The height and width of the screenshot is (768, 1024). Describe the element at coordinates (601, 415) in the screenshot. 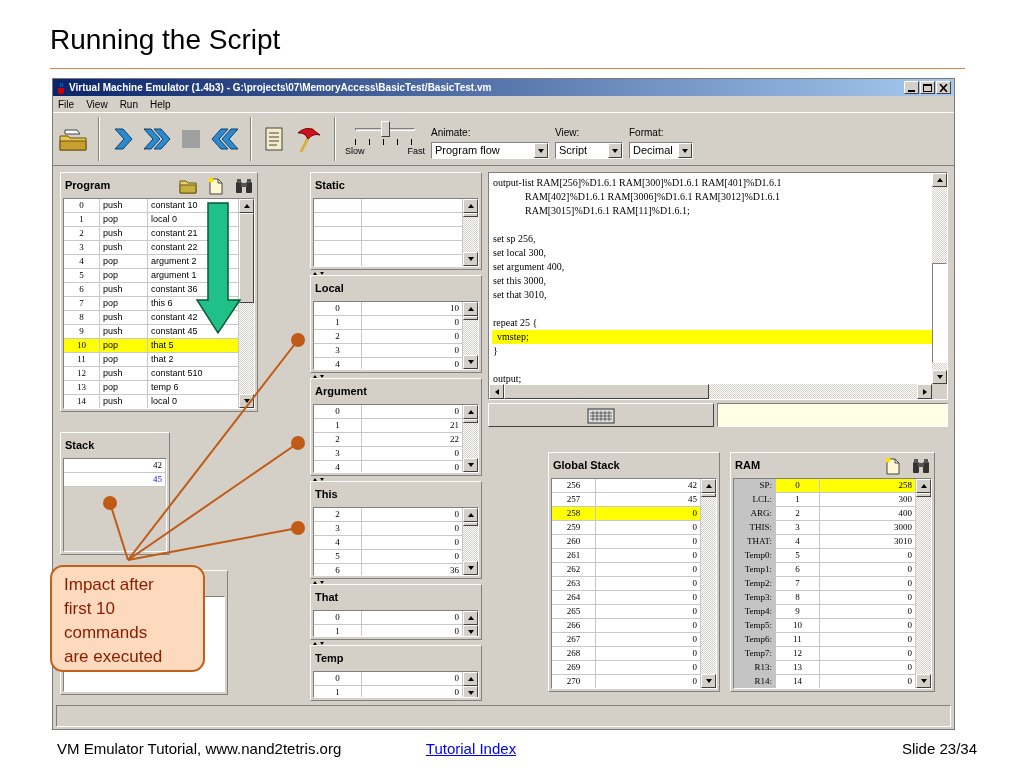

I see `keyboard-button` at that location.